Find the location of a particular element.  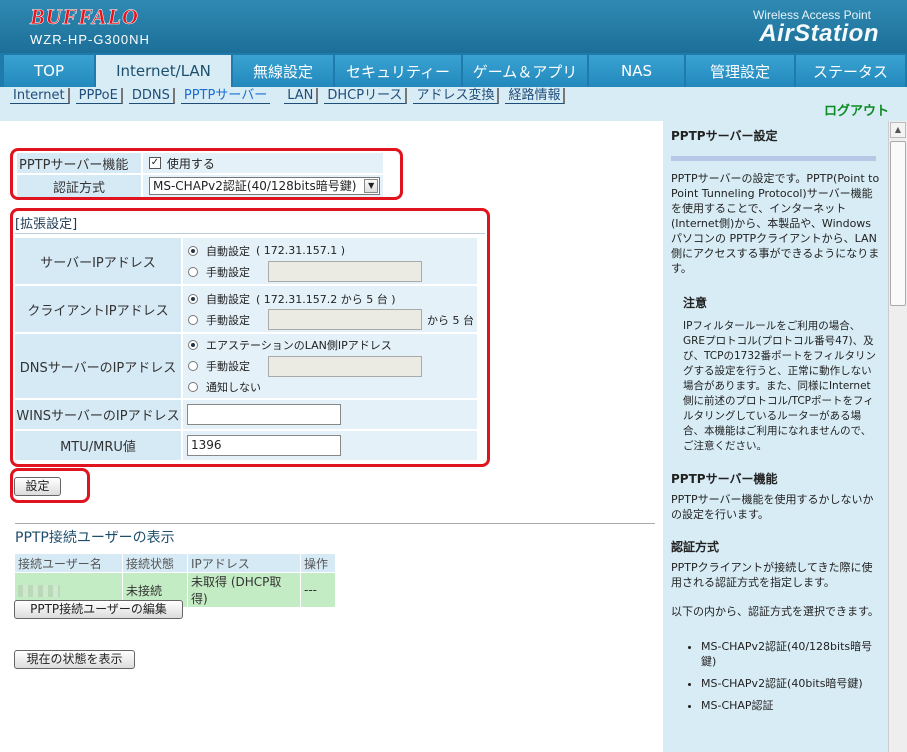

subtab-routing: 経路情報 is located at coordinates (535, 96).